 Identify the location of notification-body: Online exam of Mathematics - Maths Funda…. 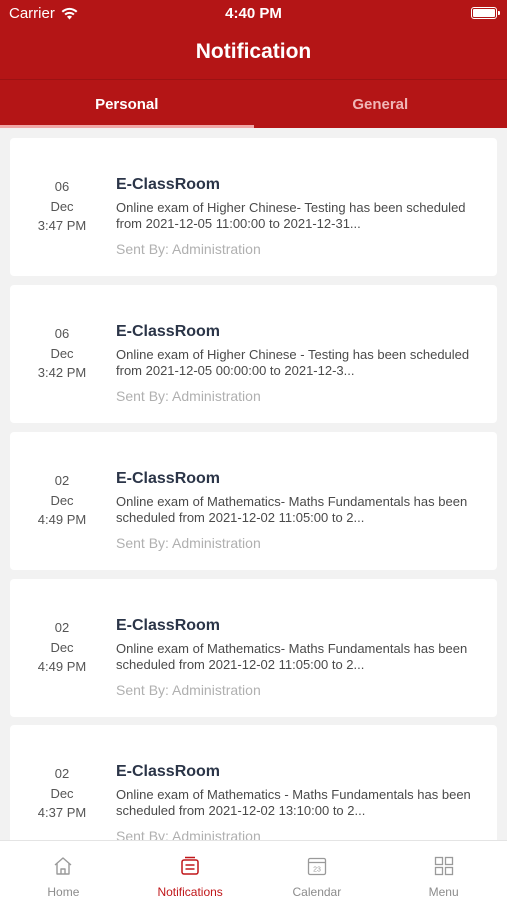
(293, 802).